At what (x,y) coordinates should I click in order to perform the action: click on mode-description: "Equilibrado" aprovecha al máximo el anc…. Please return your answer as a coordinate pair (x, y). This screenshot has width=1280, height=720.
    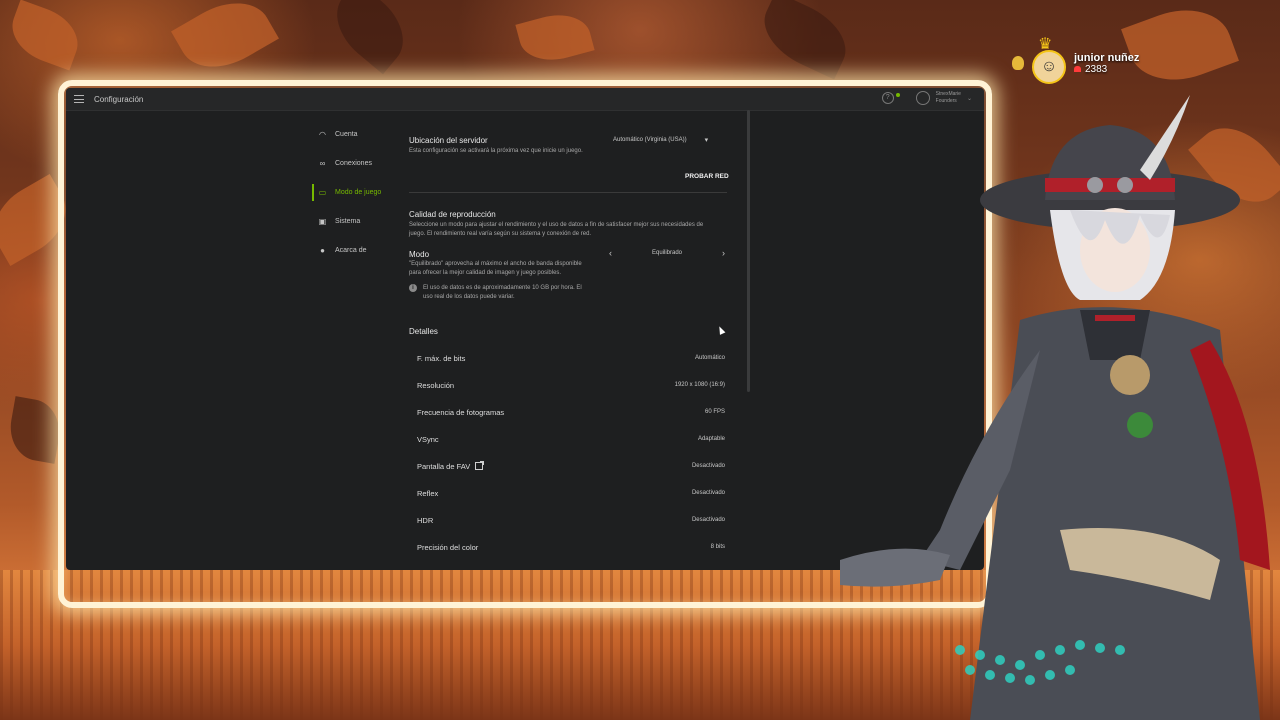
    Looking at the image, I should click on (495, 268).